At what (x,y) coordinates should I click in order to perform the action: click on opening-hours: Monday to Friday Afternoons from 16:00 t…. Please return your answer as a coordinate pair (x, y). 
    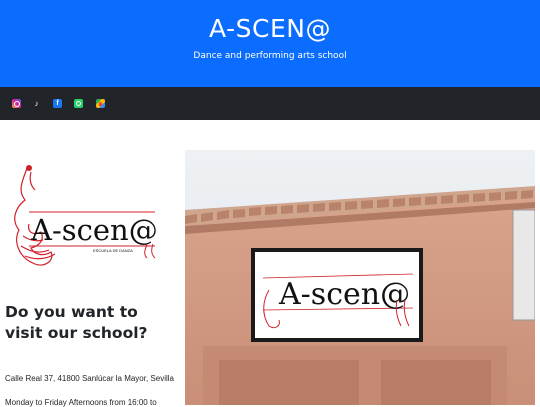
    Looking at the image, I should click on (81, 402).